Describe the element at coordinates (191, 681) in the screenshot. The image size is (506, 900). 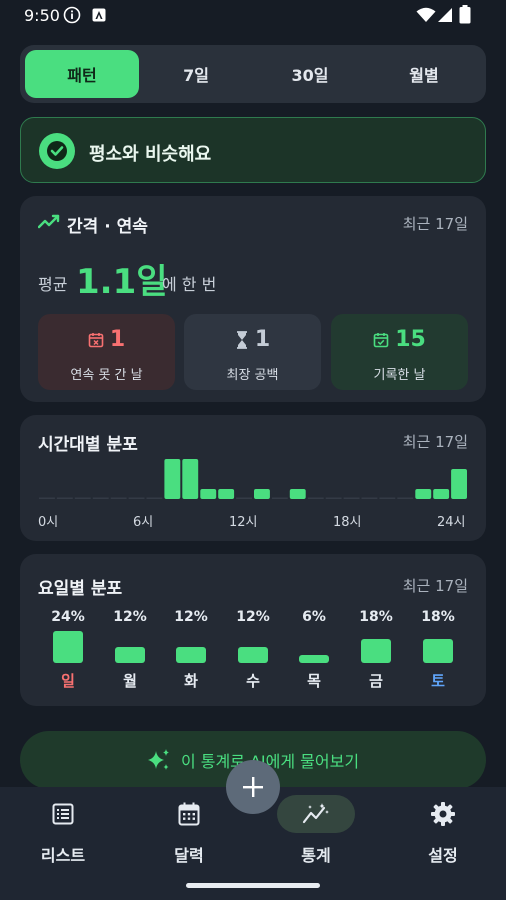
I see `weekday-name-tue: 화` at that location.